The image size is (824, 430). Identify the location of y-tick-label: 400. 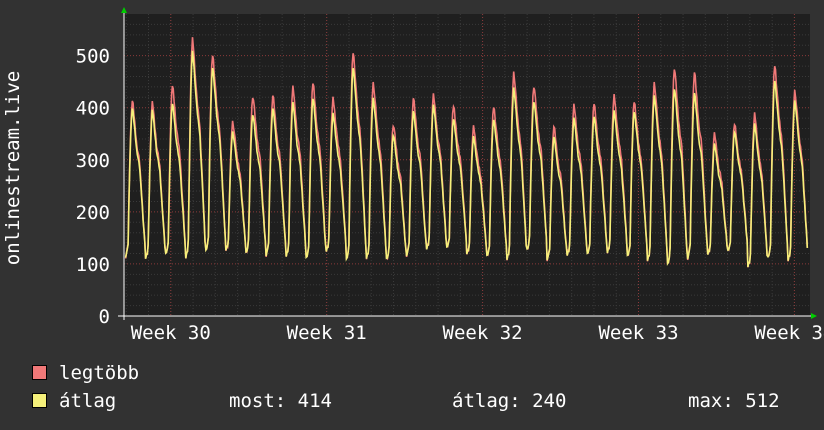
(93, 109).